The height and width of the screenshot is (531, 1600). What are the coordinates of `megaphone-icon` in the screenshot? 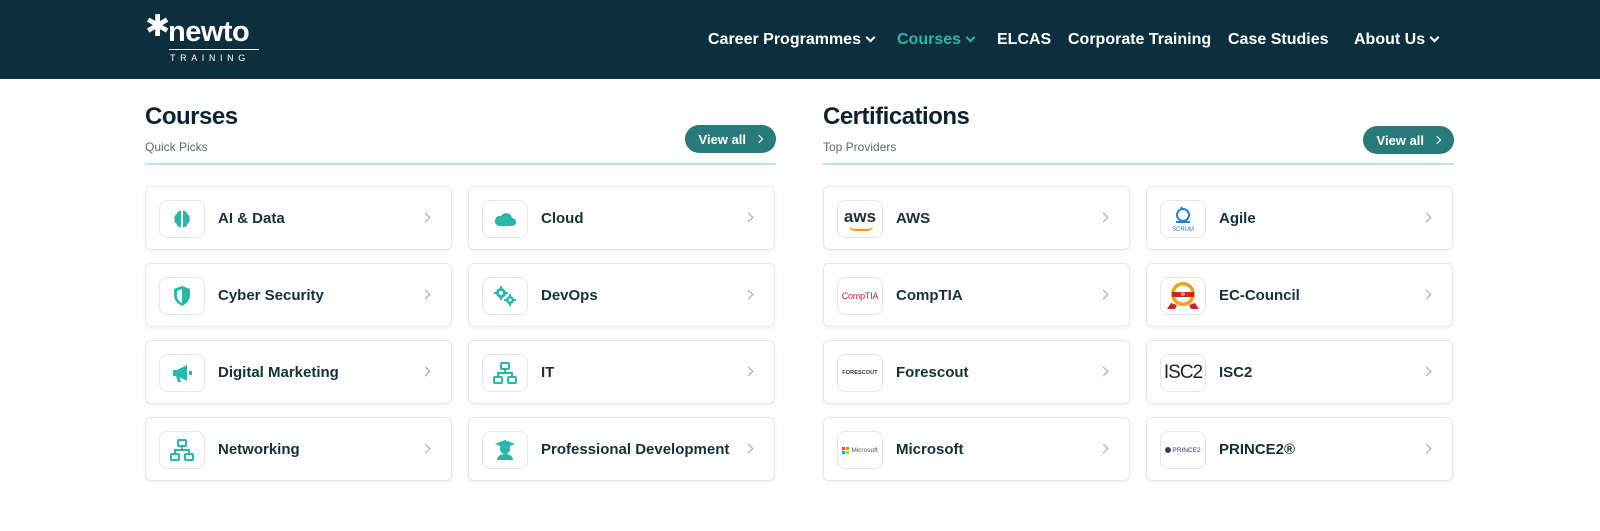 It's located at (182, 373).